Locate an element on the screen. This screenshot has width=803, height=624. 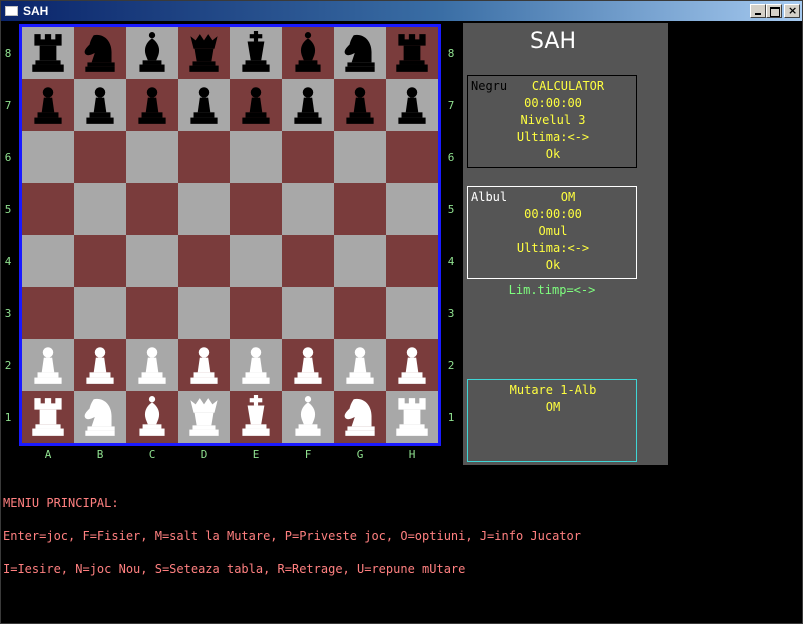
square-g5 is located at coordinates (360, 209).